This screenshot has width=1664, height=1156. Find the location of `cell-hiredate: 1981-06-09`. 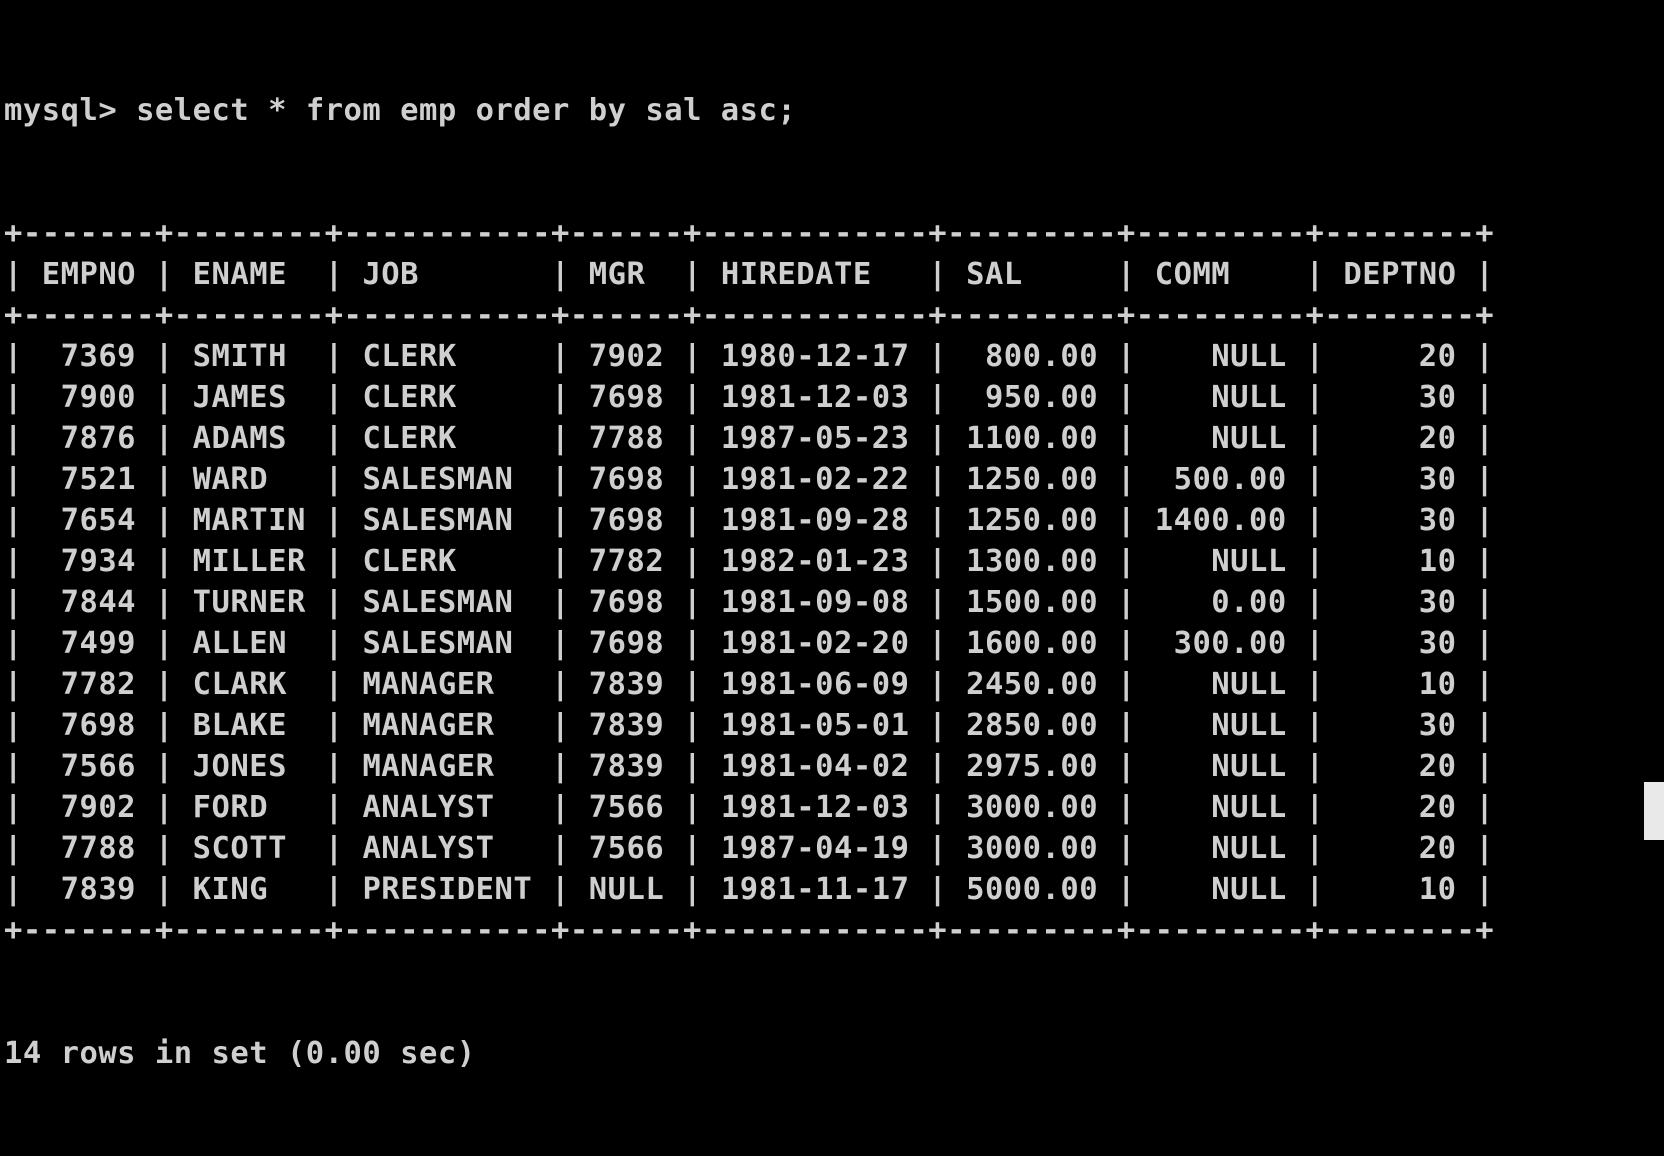

cell-hiredate: 1981-06-09 is located at coordinates (815, 684).